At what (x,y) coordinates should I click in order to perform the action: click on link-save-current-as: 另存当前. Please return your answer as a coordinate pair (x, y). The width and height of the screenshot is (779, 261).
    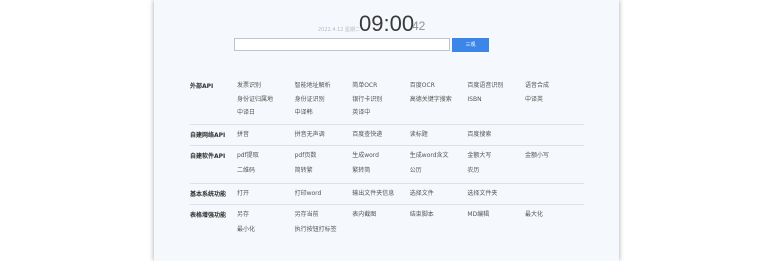
    Looking at the image, I should click on (324, 214).